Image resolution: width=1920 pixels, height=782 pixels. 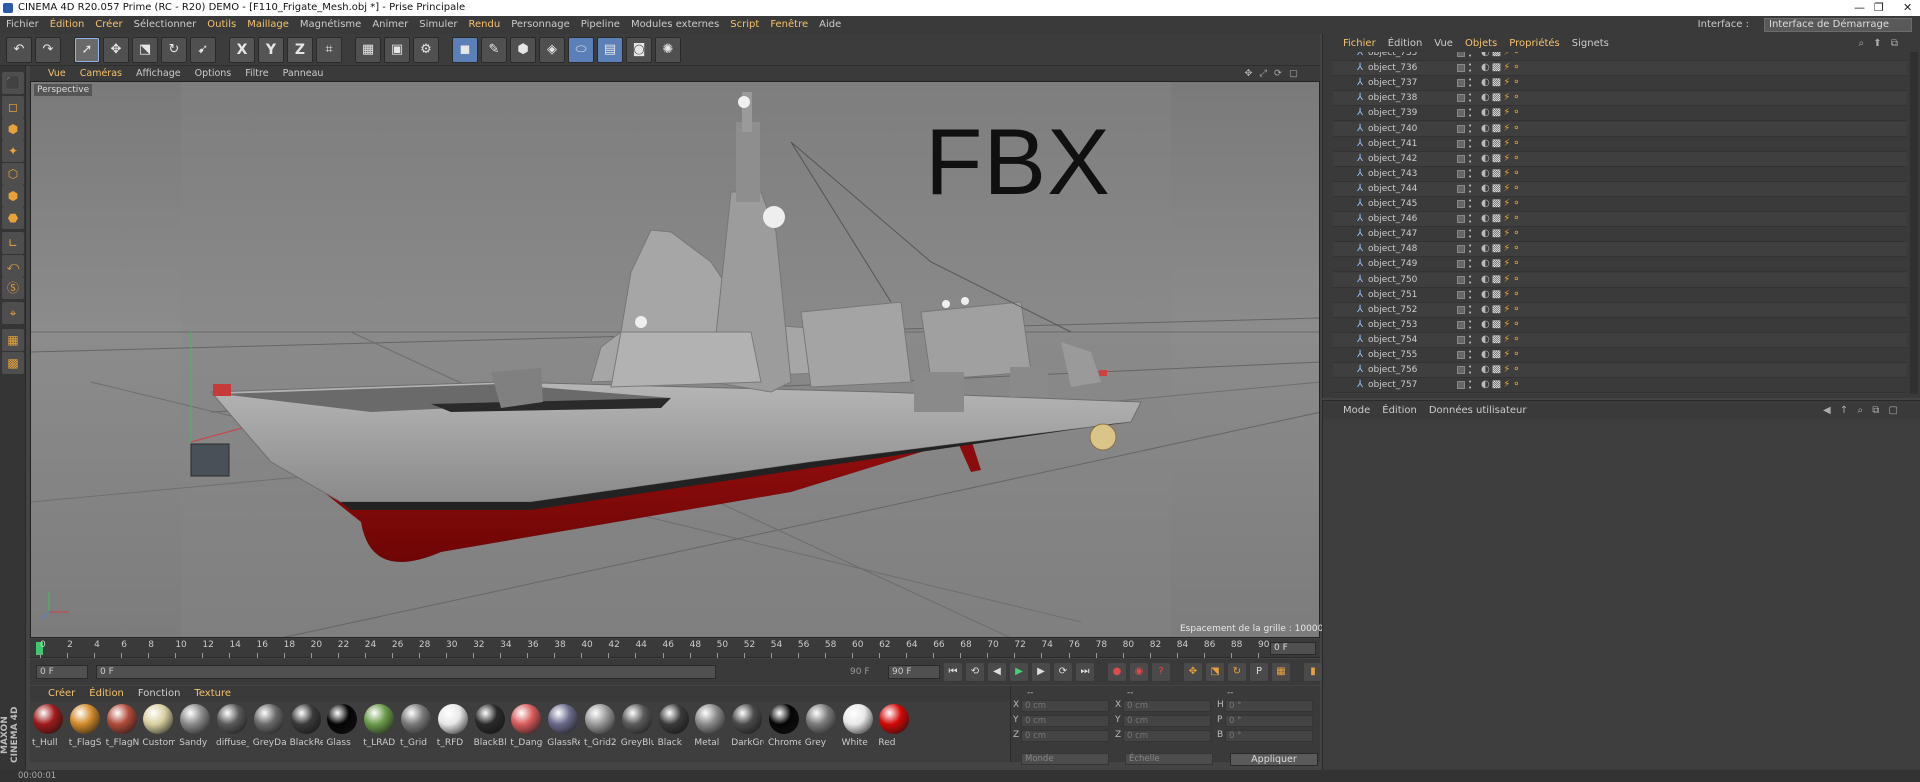 I want to click on object-row: ⅄ object_749 • • ◐▩⚡⚬, so click(x=1620, y=265).